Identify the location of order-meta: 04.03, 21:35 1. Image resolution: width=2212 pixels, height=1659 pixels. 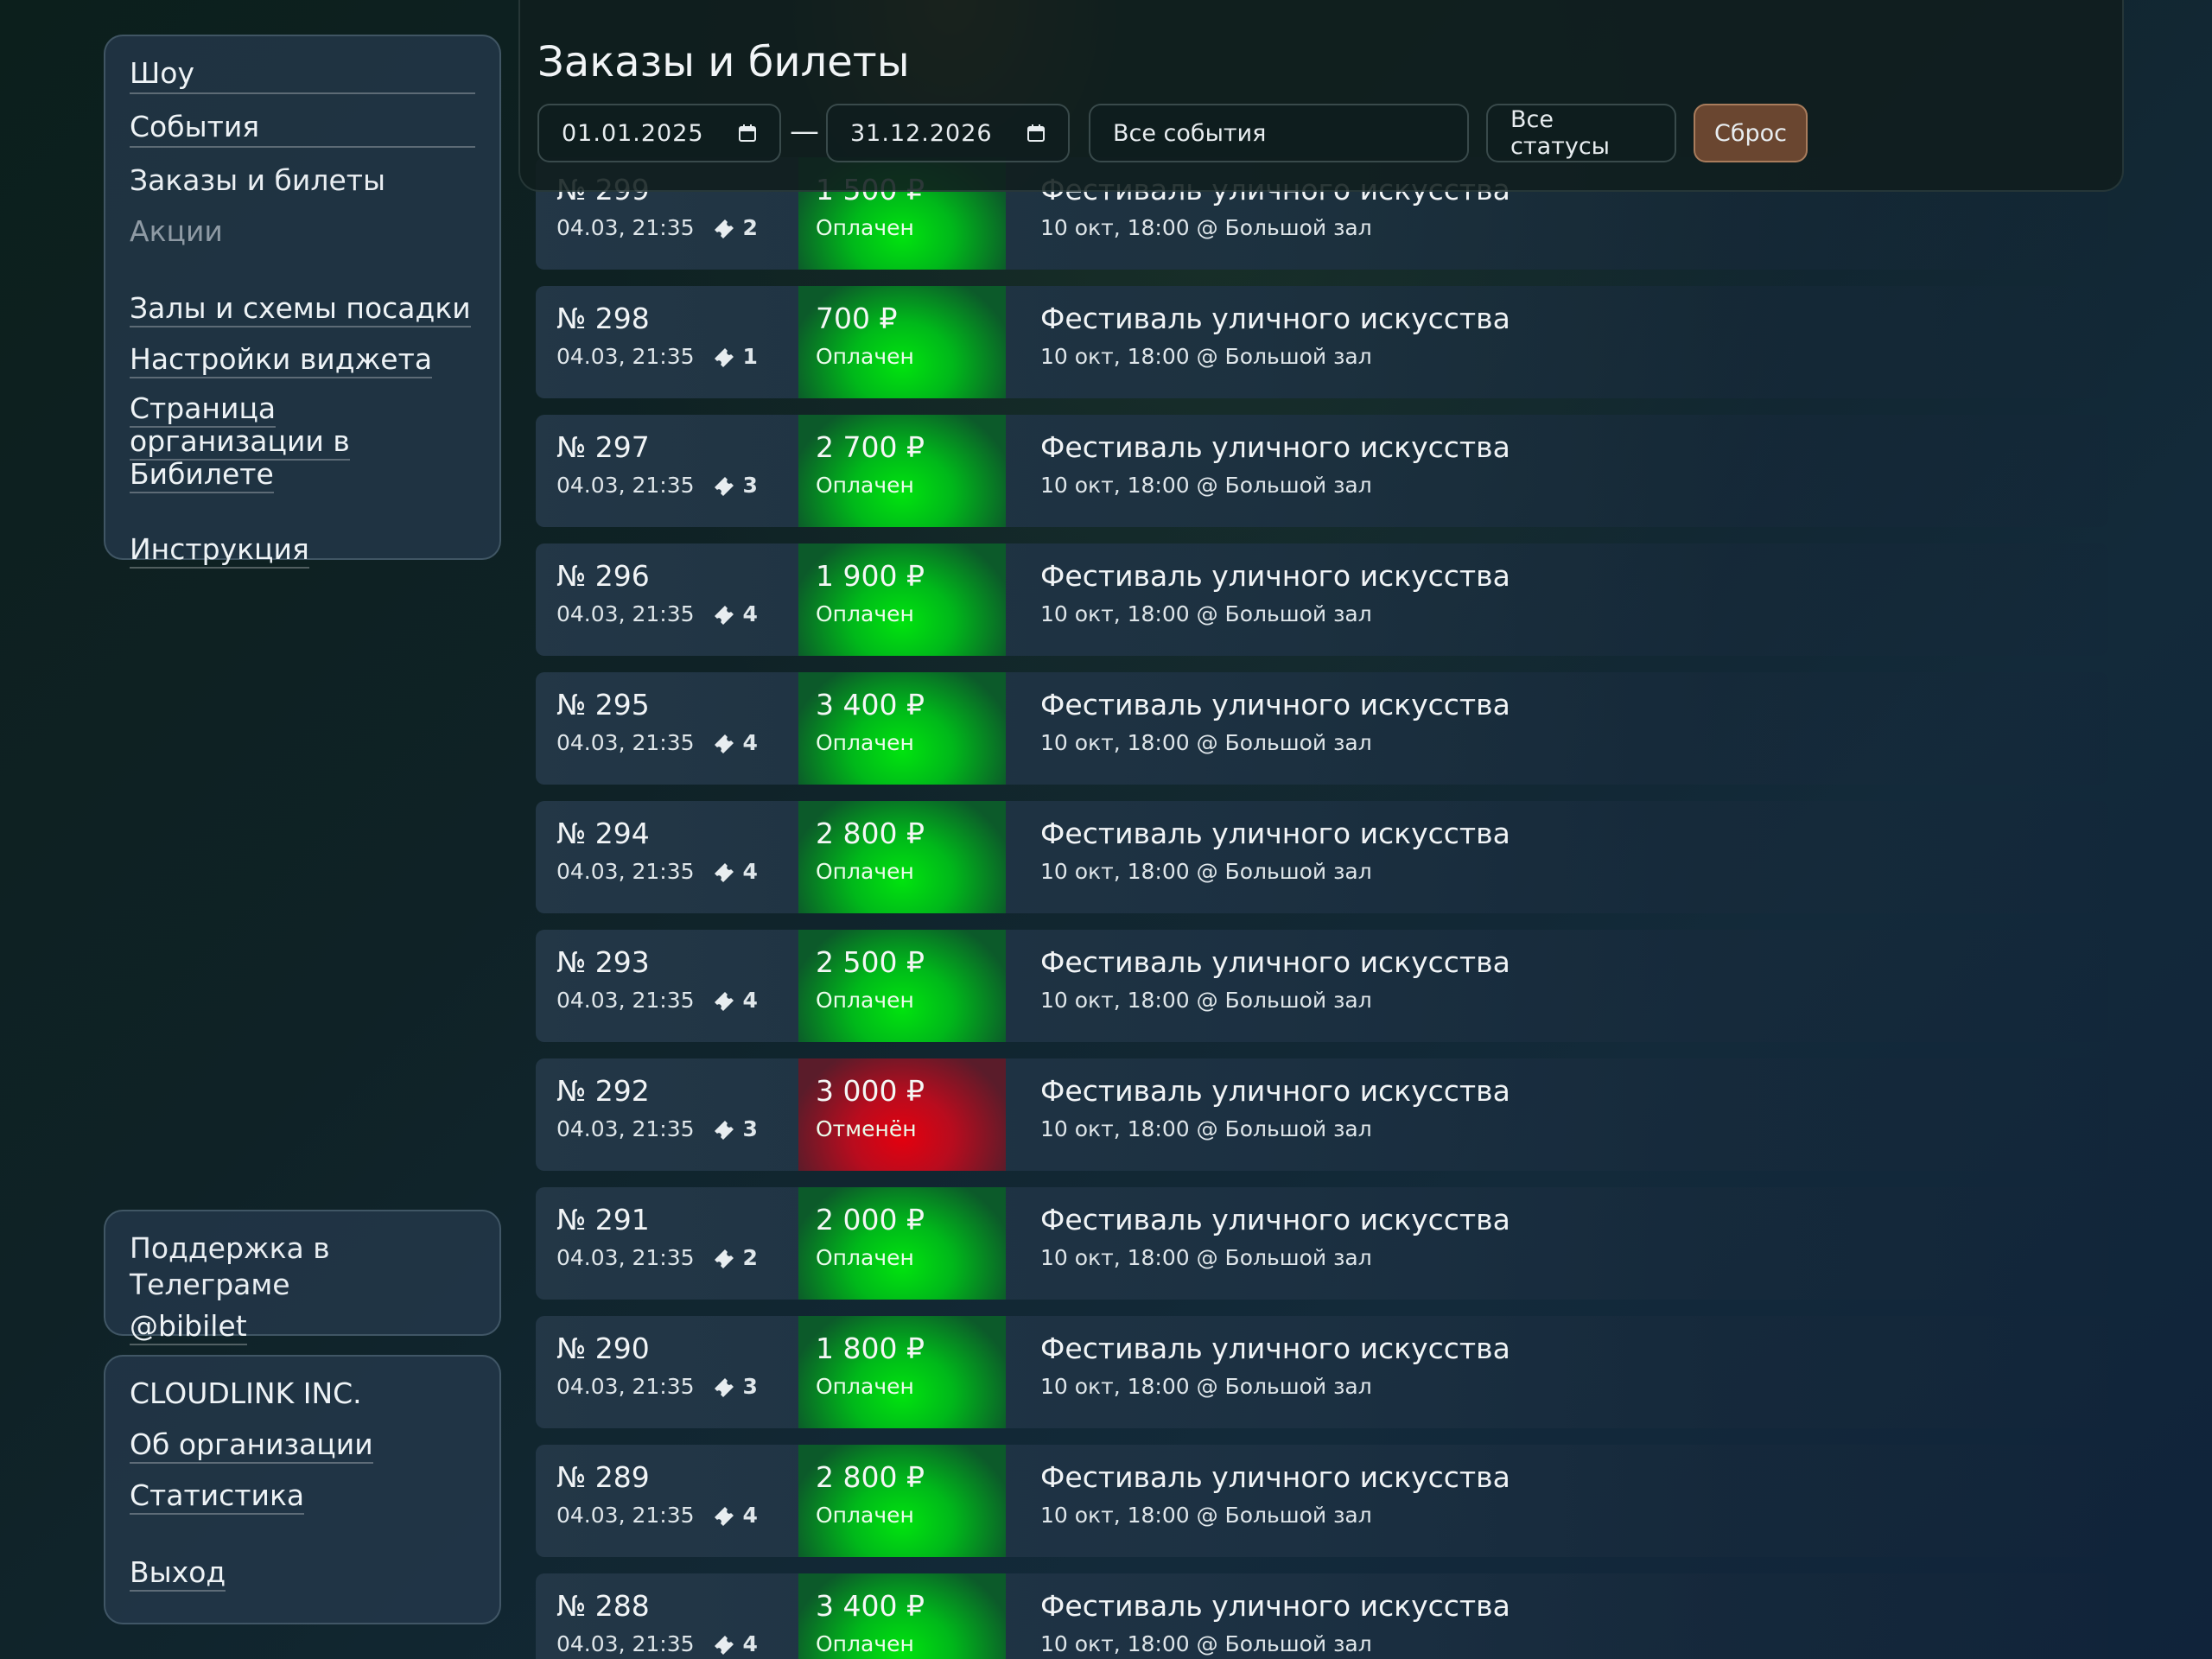
(657, 357).